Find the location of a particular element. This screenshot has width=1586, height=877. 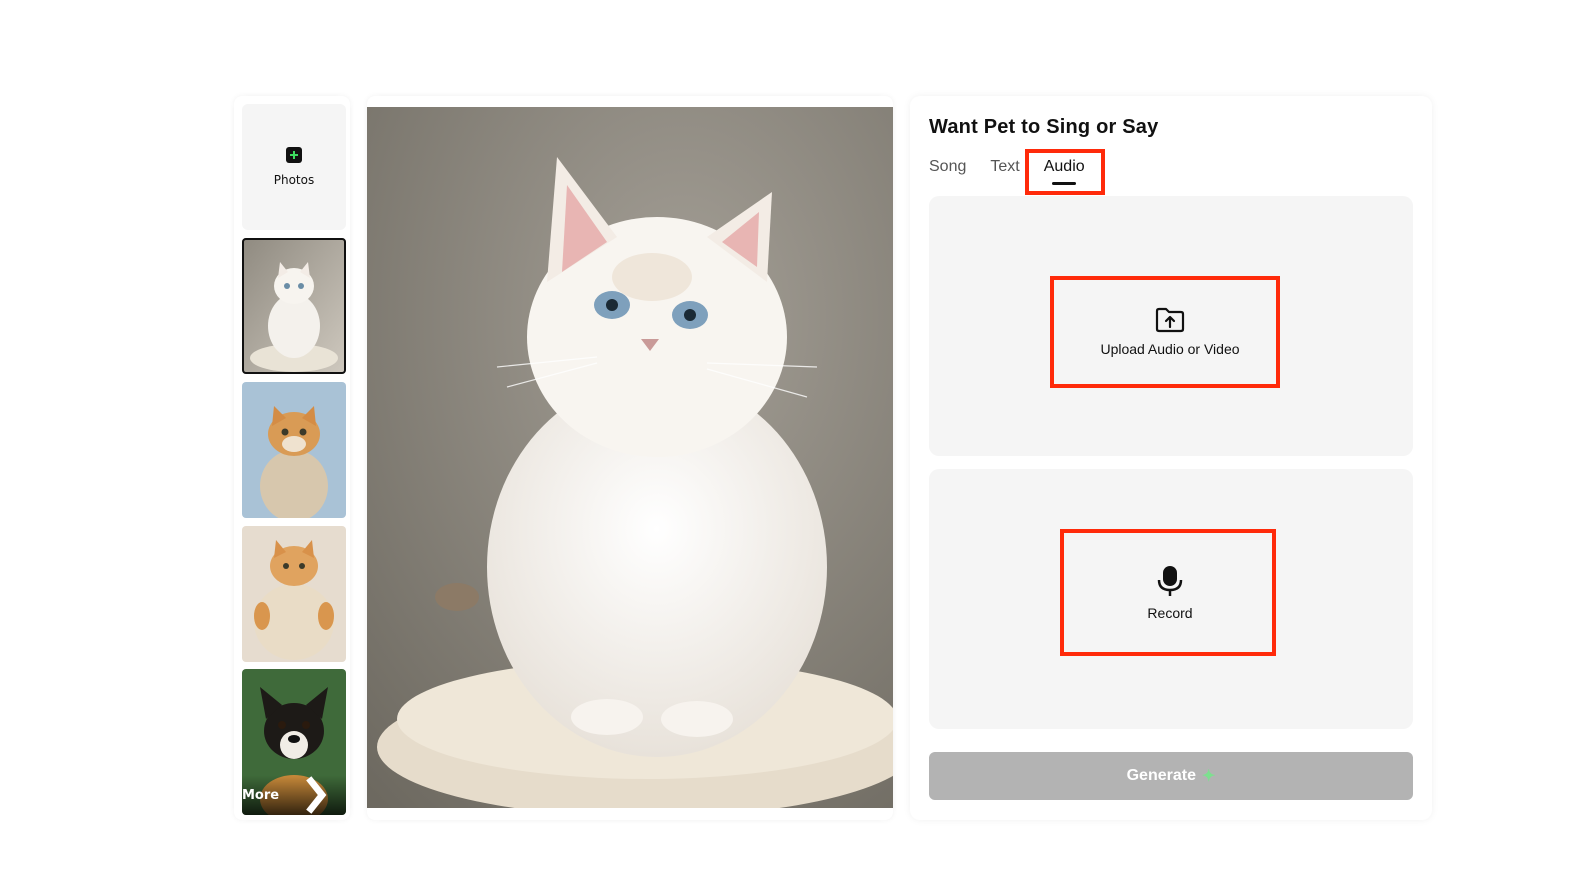

record-zone: Record is located at coordinates (1171, 599).